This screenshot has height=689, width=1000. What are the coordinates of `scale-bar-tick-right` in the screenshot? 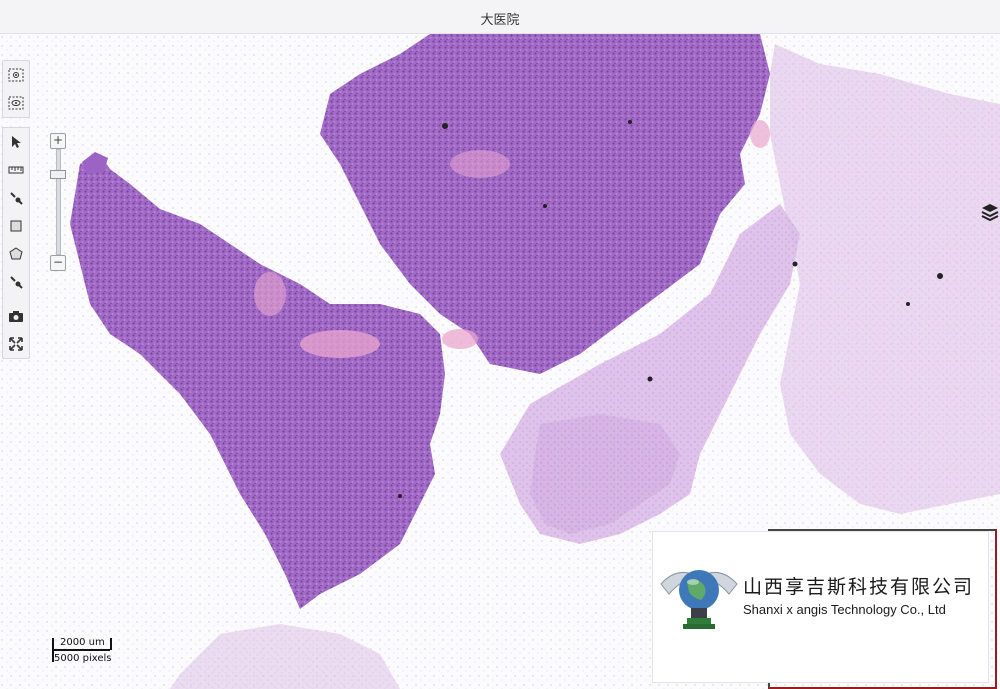 It's located at (111, 644).